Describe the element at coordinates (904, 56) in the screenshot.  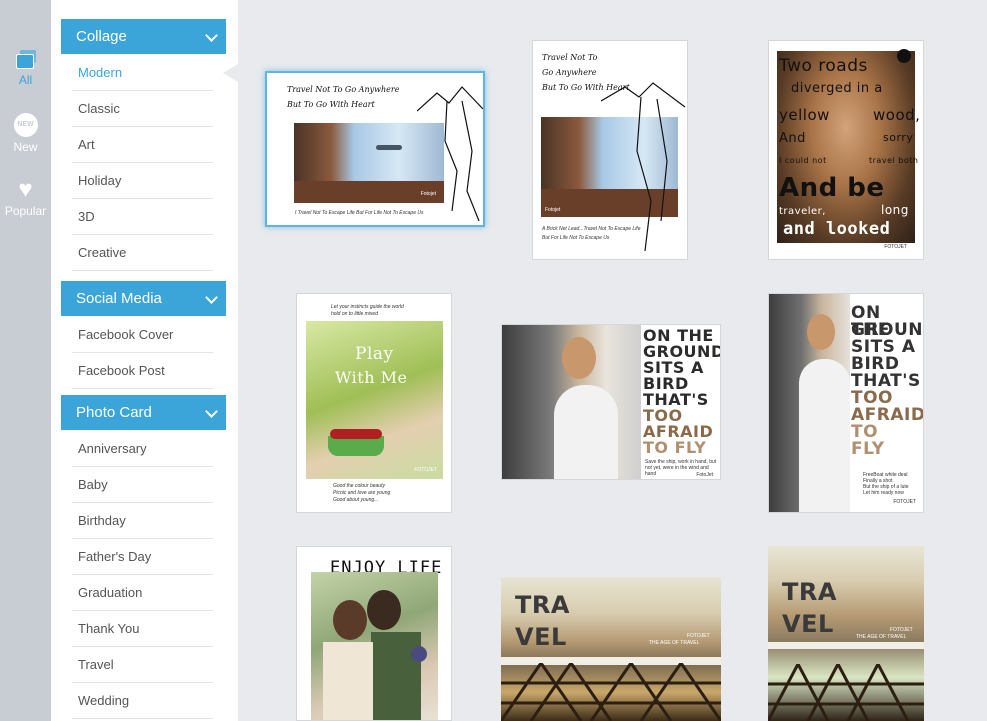
I see `sun-icon` at that location.